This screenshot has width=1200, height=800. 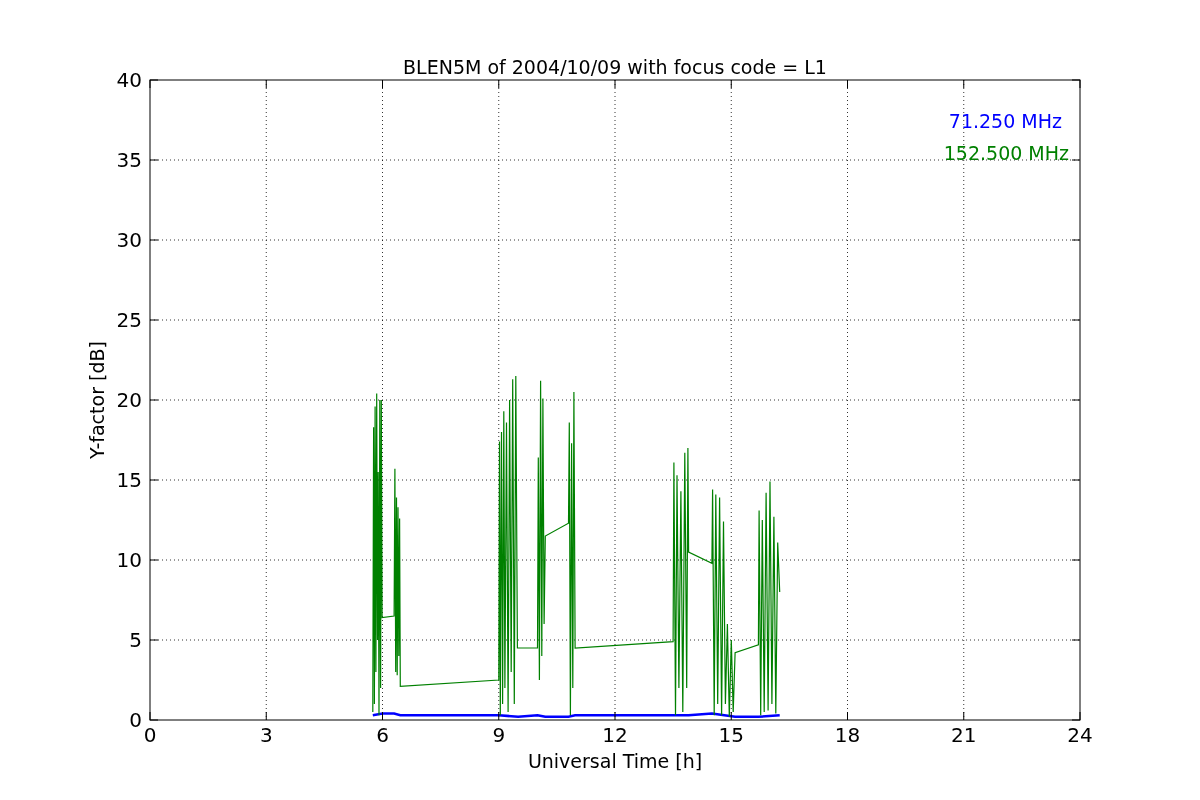 I want to click on y-tick-label: 10, so click(x=129, y=560).